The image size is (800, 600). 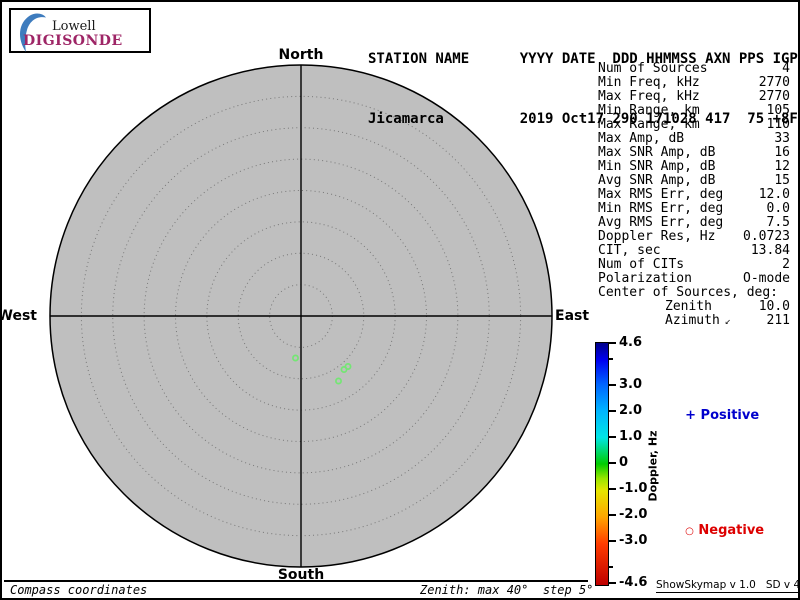 I want to click on legend-negative-label: Negative, so click(x=731, y=530).